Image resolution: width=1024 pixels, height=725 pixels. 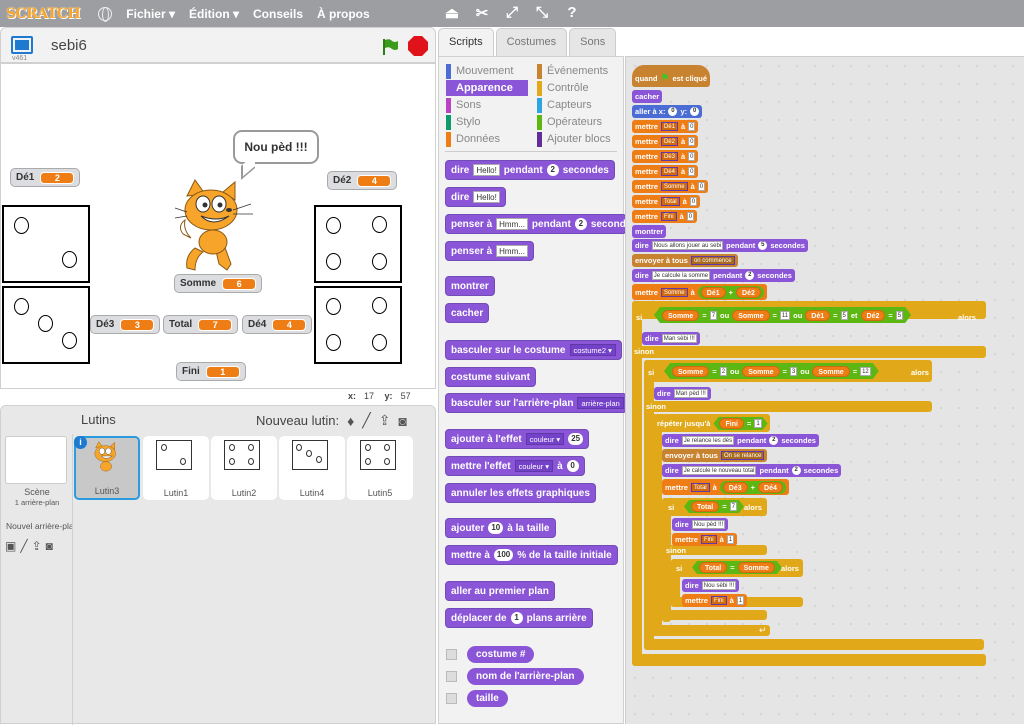 I want to click on reporter-costume-number: costume #, so click(x=501, y=654).